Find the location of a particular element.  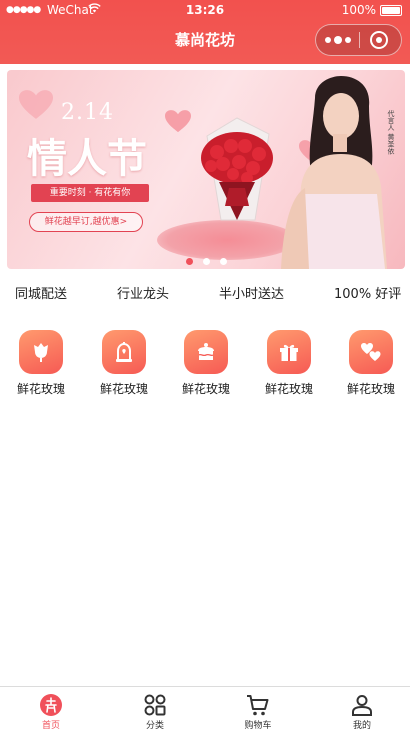

cake-icon is located at coordinates (206, 352).